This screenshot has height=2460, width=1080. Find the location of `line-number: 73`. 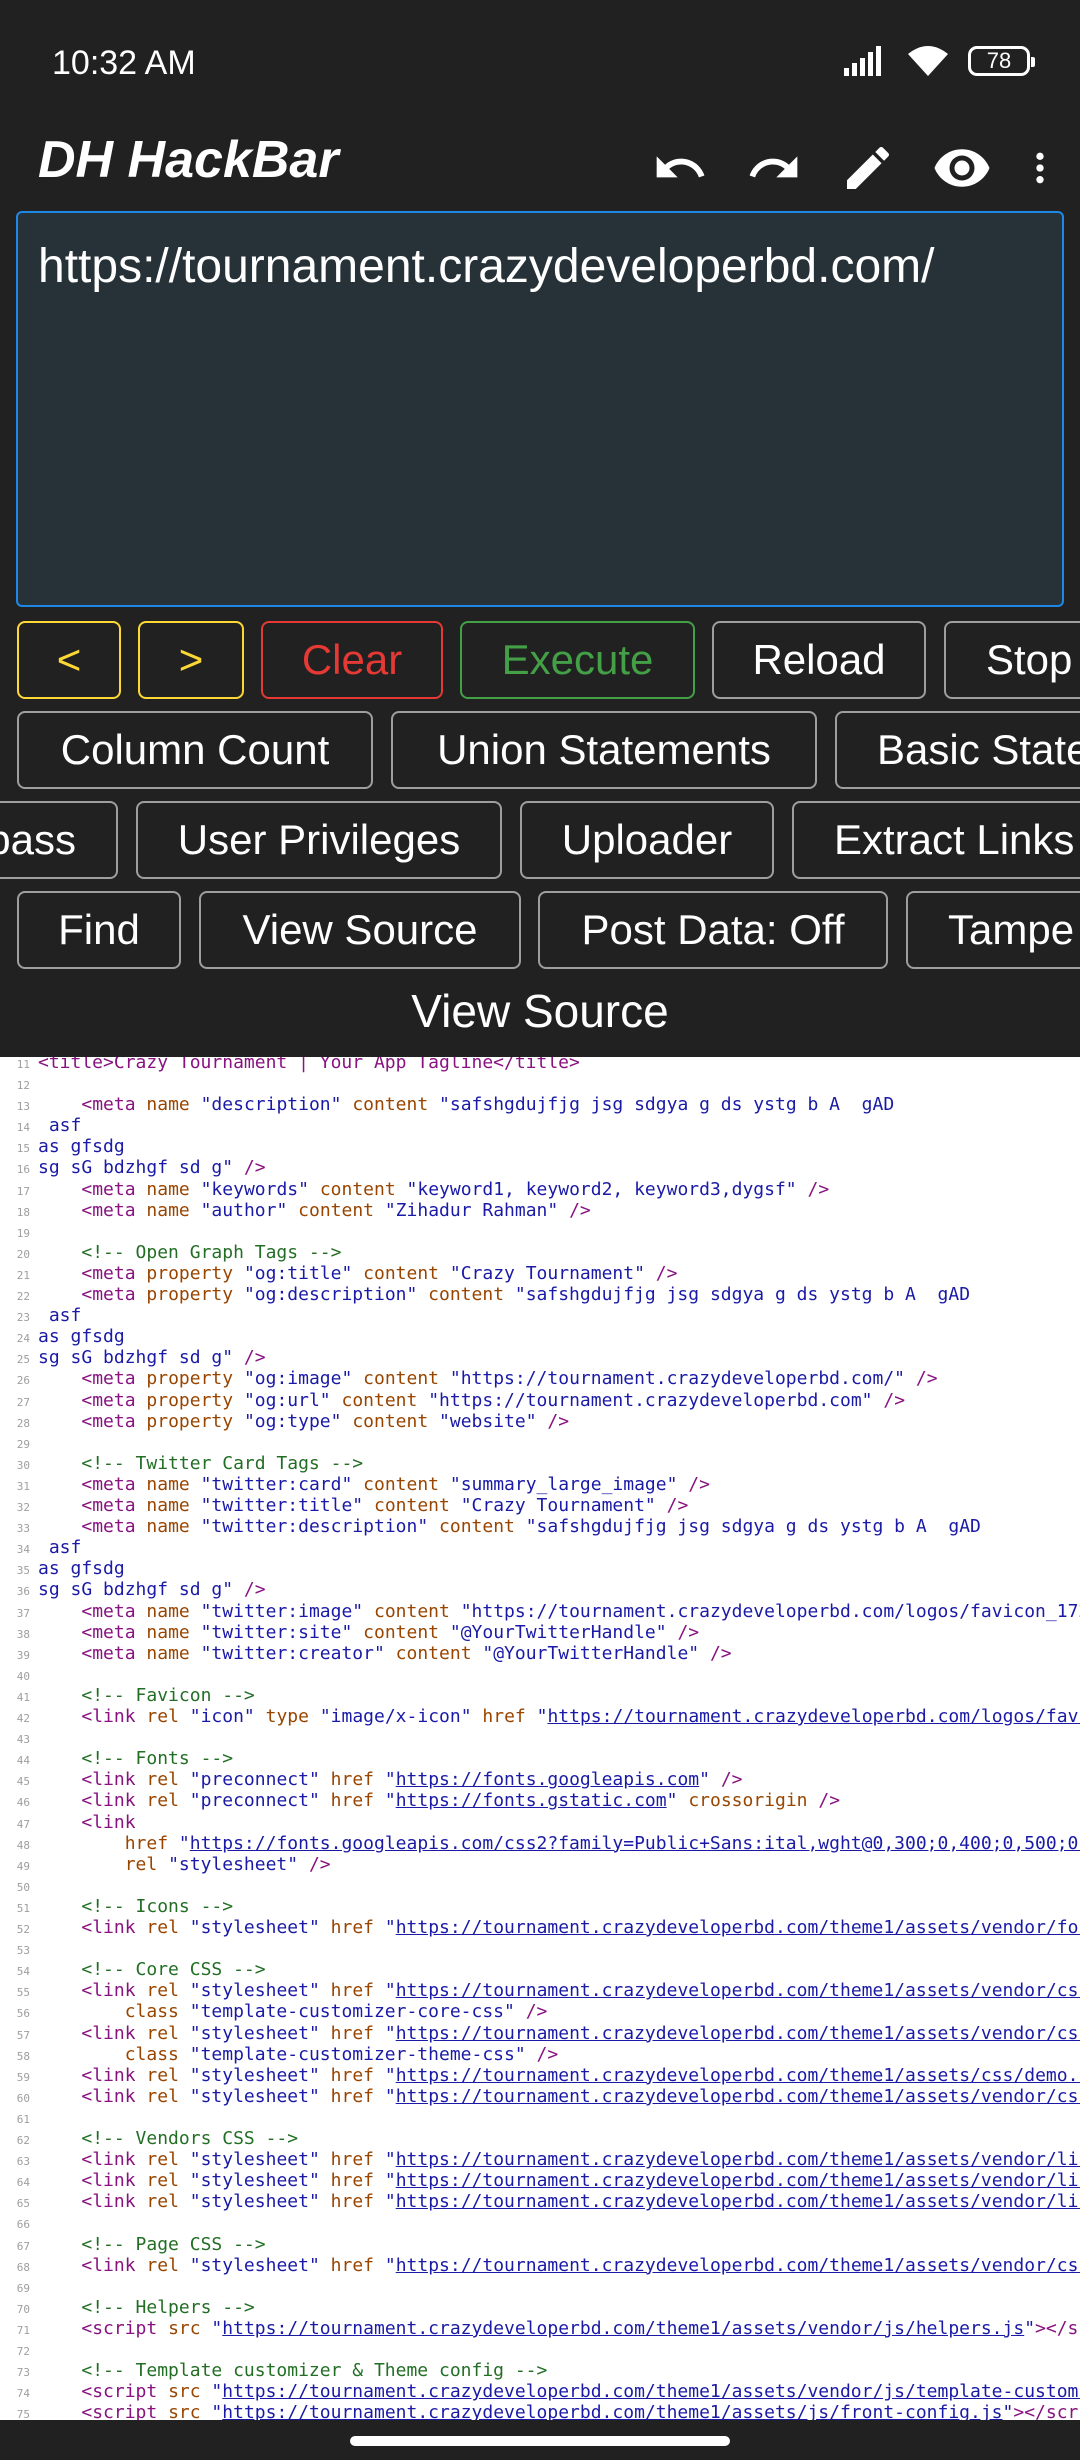

line-number: 73 is located at coordinates (23, 2373).